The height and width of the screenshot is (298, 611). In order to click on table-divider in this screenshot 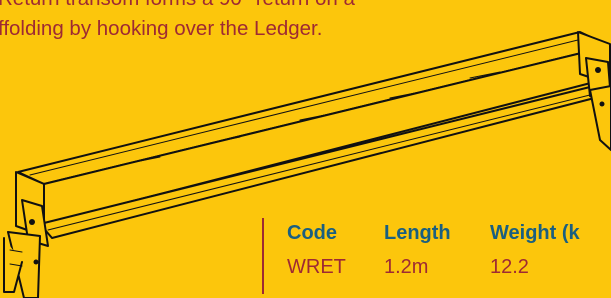, I will do `click(263, 256)`.